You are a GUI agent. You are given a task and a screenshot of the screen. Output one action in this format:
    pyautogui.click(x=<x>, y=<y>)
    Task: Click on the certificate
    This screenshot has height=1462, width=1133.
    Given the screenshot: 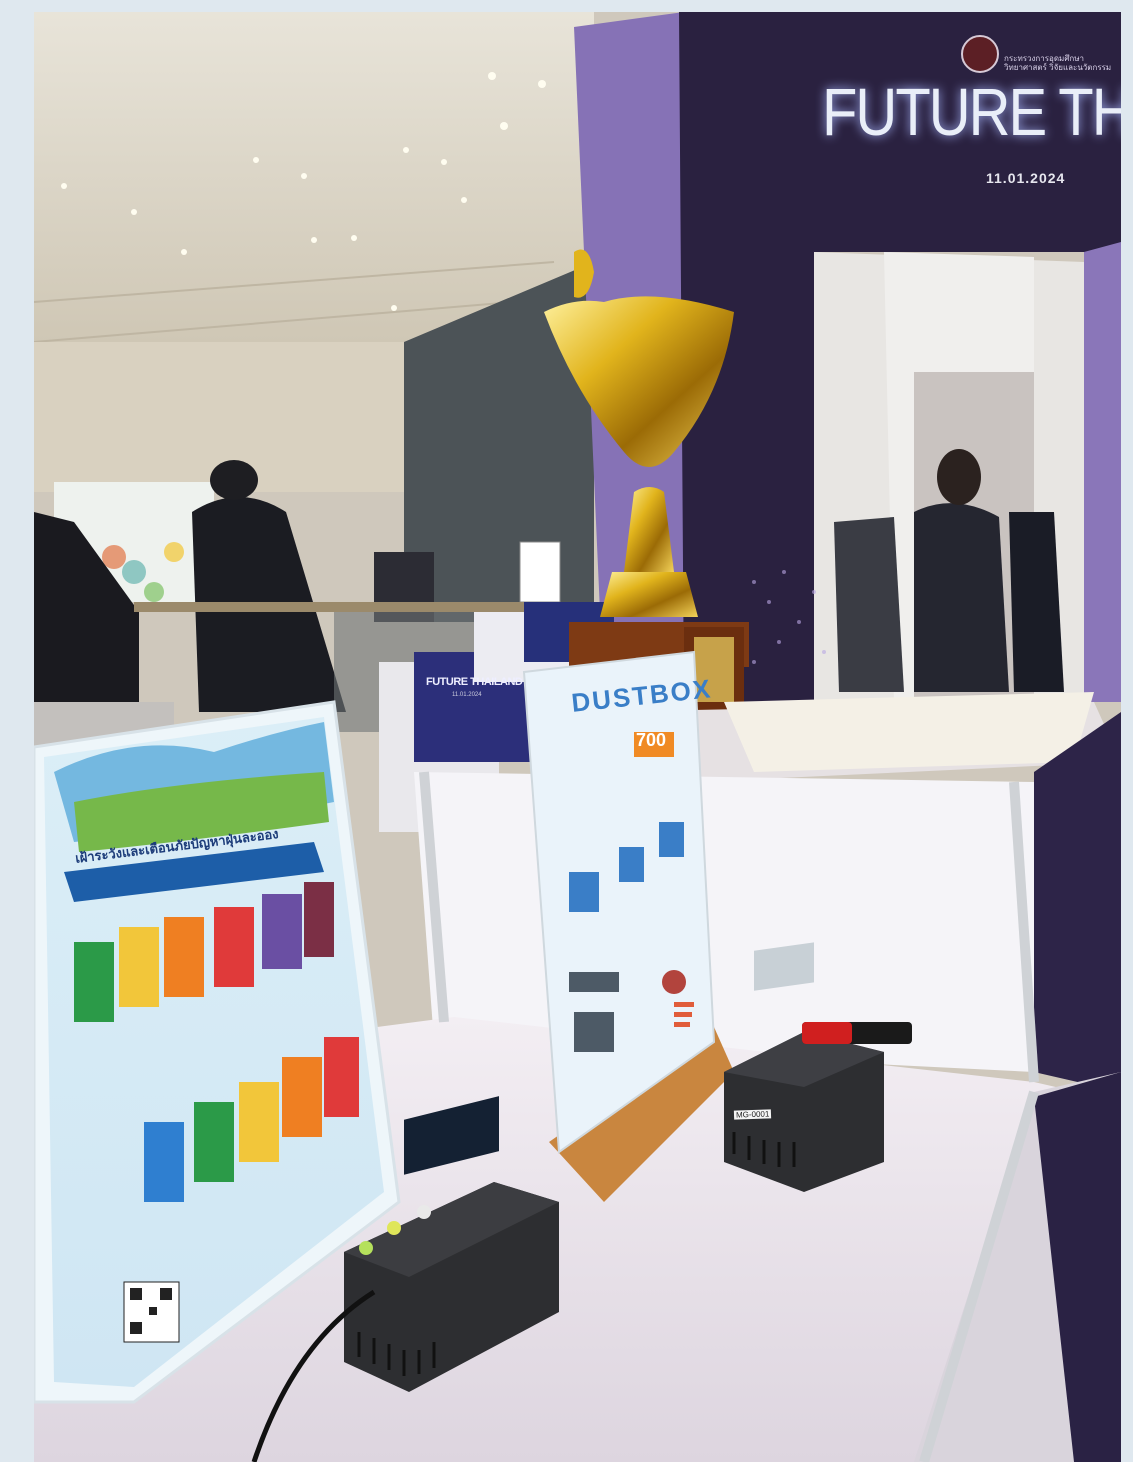 What is the action you would take?
    pyautogui.click(x=909, y=732)
    